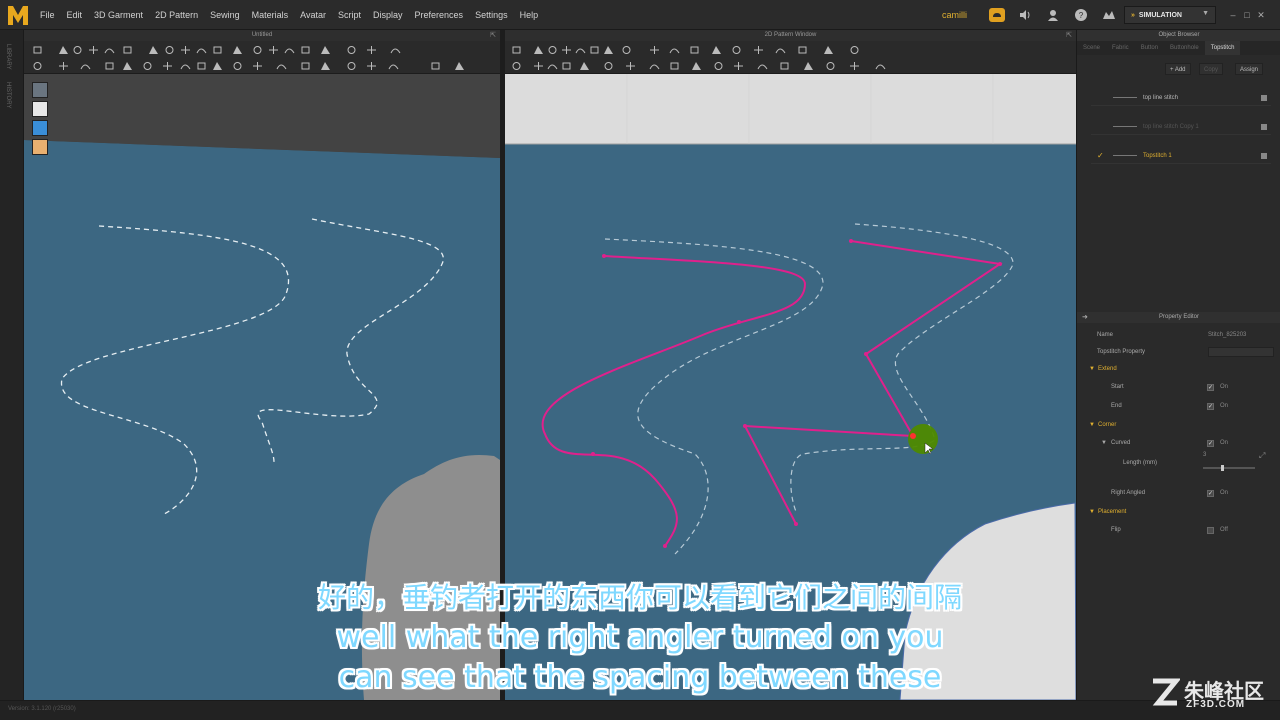  What do you see at coordinates (1178, 425) in the screenshot?
I see `section-corner: ▼ Corner` at bounding box center [1178, 425].